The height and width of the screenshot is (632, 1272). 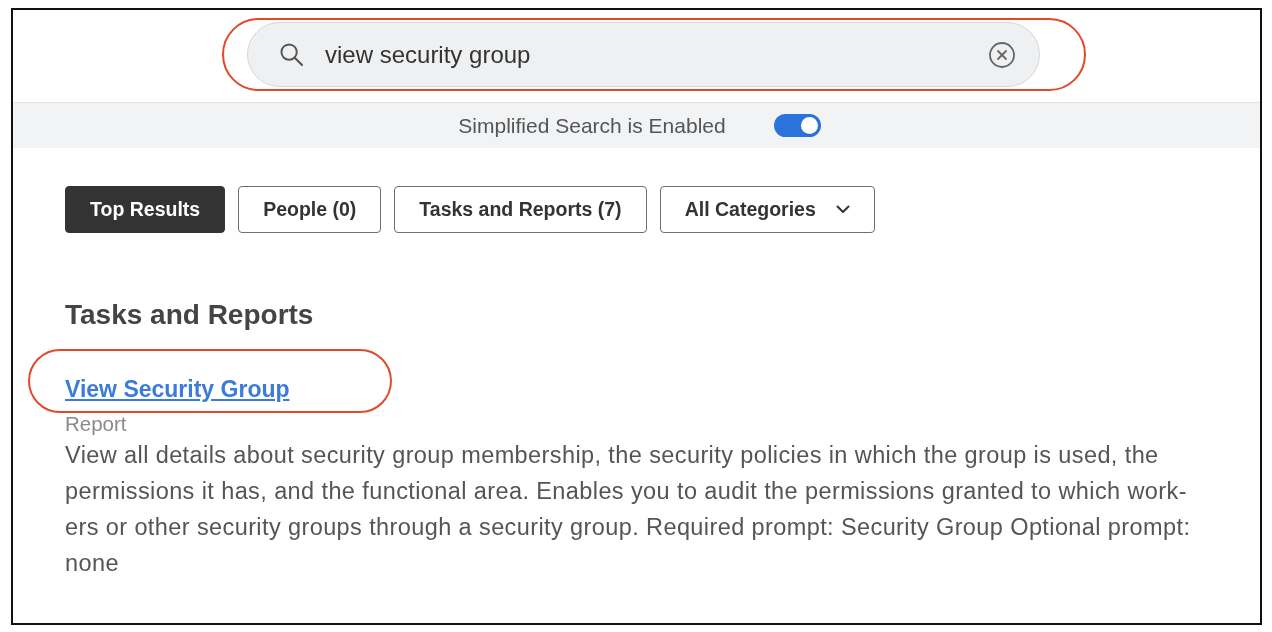 What do you see at coordinates (1002, 54) in the screenshot?
I see `clear-icon` at bounding box center [1002, 54].